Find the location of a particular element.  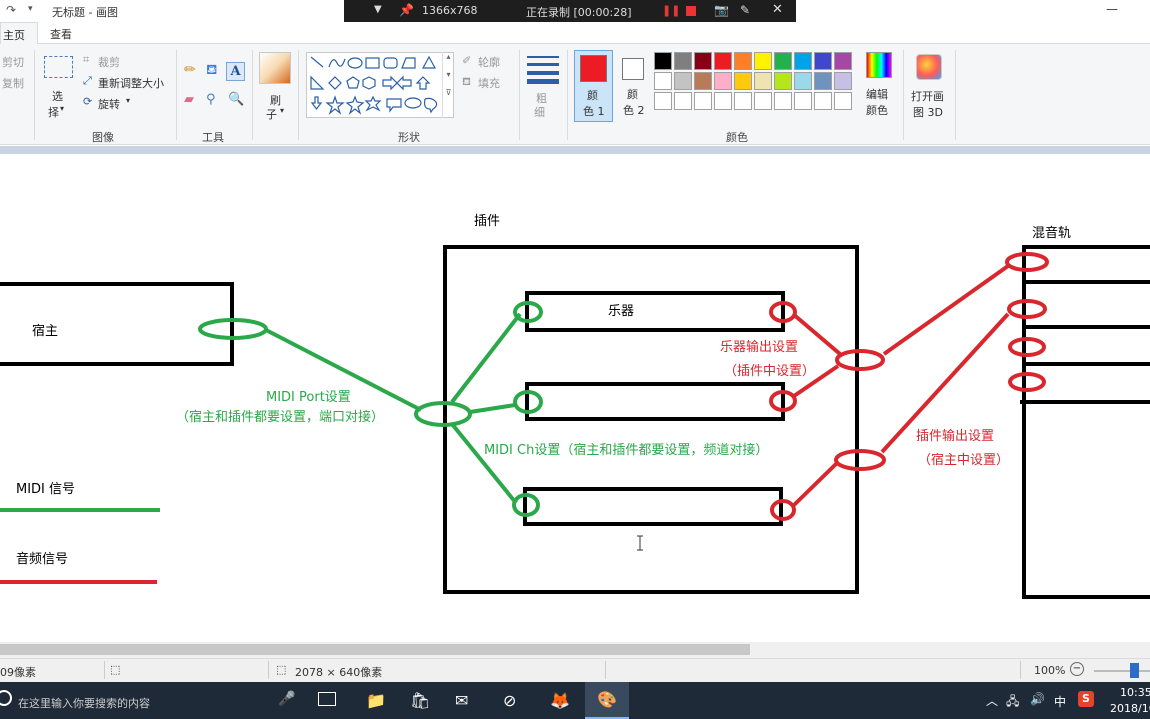

volume-icon: 🔊 is located at coordinates (1037, 699).